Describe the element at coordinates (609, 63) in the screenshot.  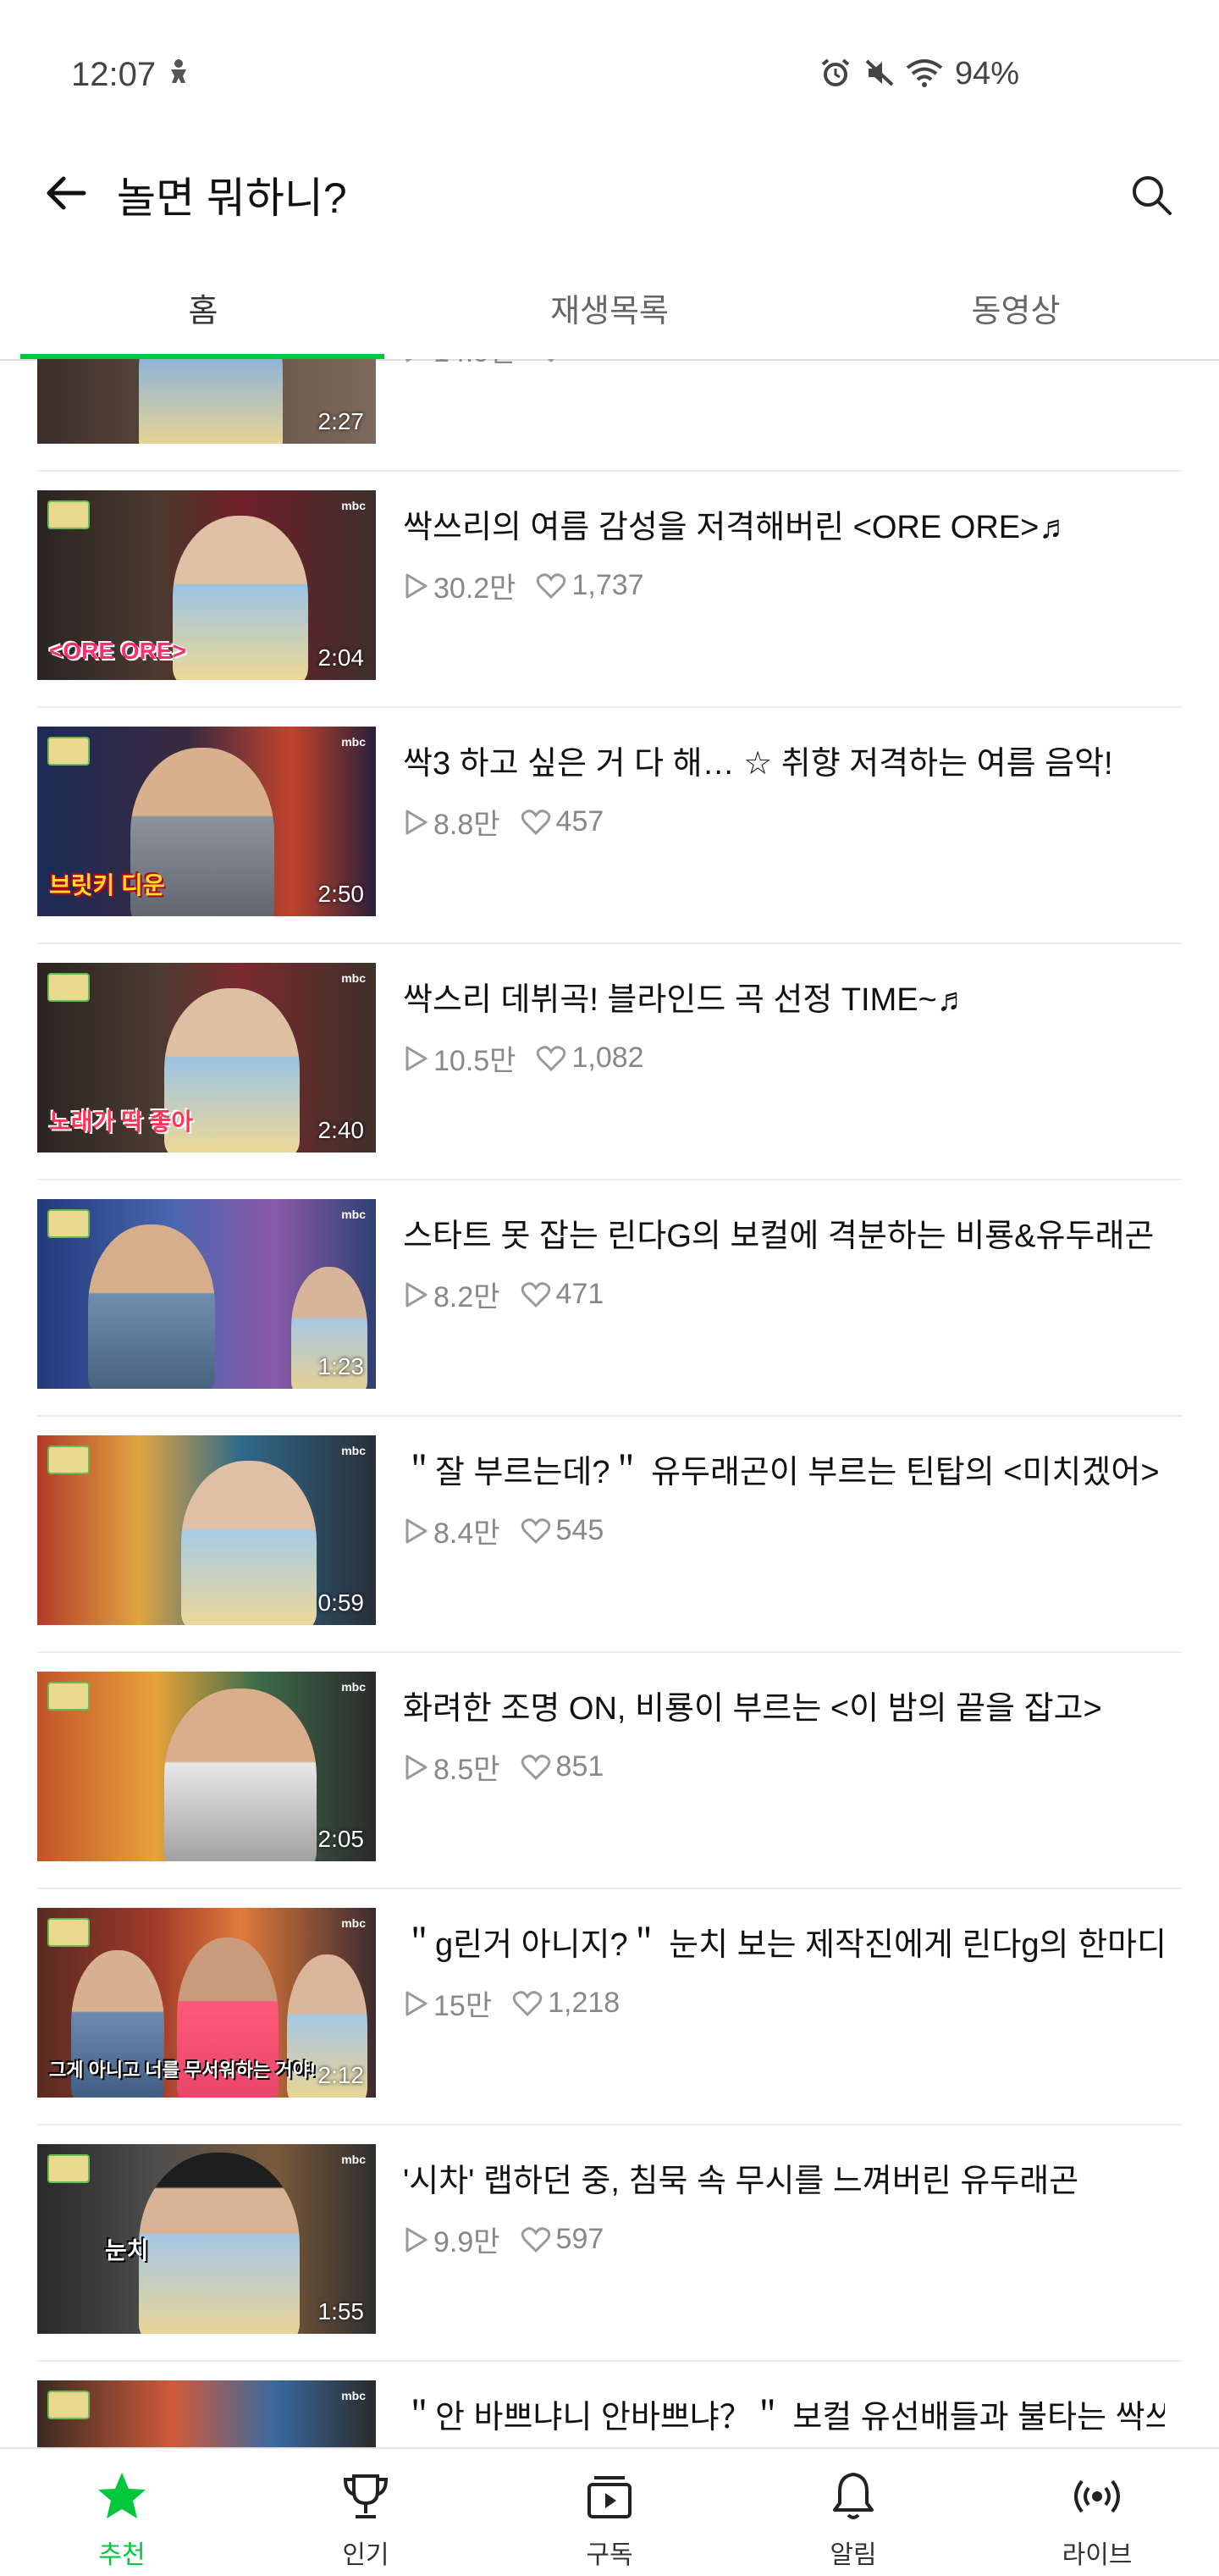
I see `status-bar: 12:07 94%` at that location.